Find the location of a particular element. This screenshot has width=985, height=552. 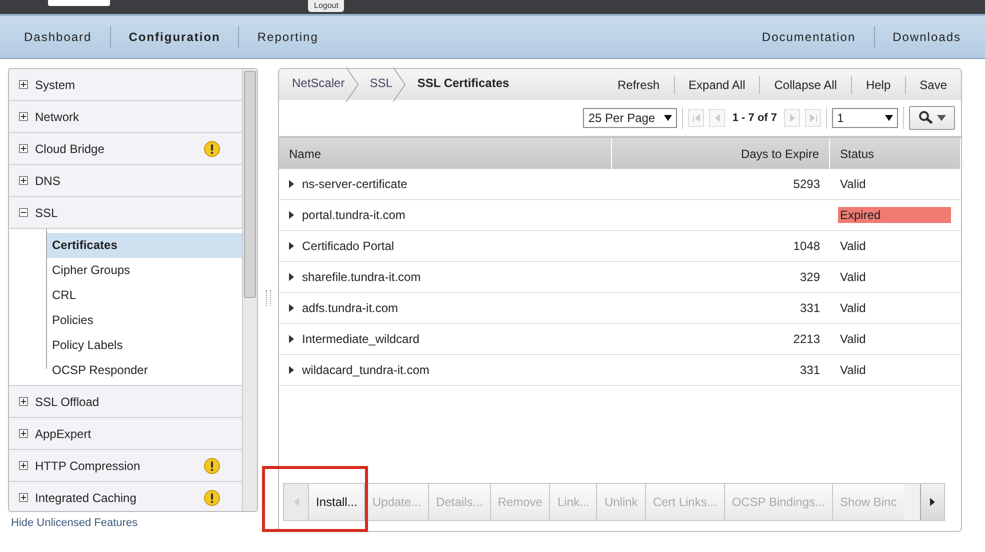

toolbar-button: Refresh is located at coordinates (639, 85).